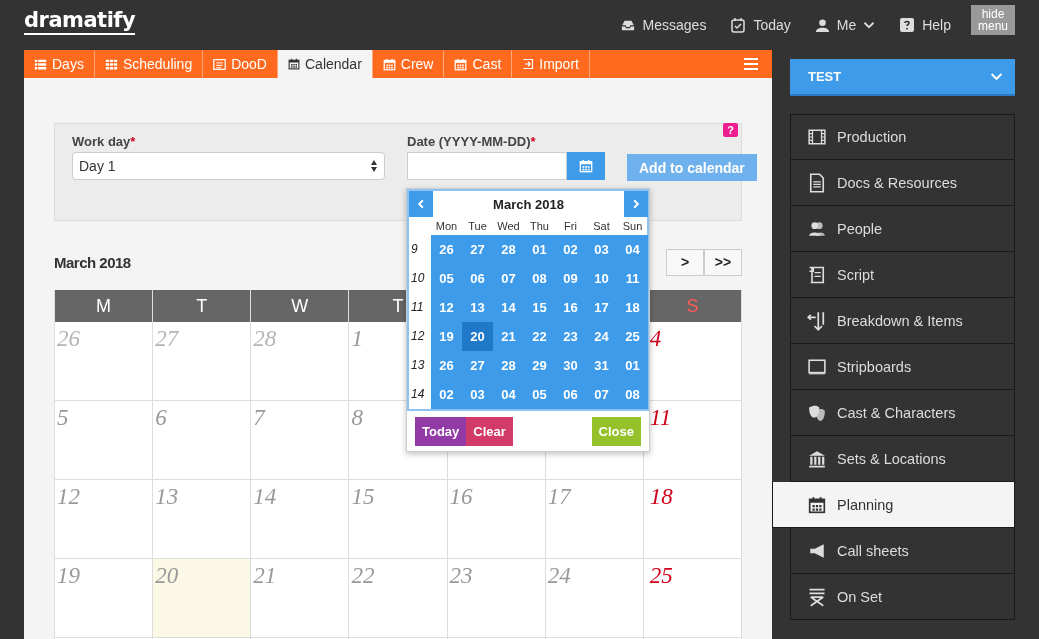 Image resolution: width=1039 pixels, height=639 pixels. What do you see at coordinates (817, 320) in the screenshot?
I see `arrows-icon` at bounding box center [817, 320].